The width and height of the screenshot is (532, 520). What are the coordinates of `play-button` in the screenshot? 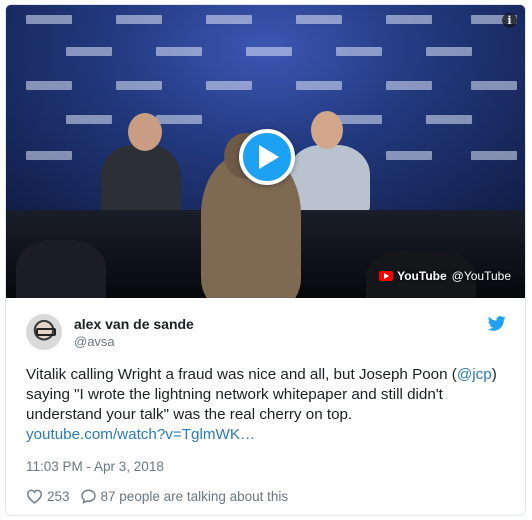 It's located at (267, 157).